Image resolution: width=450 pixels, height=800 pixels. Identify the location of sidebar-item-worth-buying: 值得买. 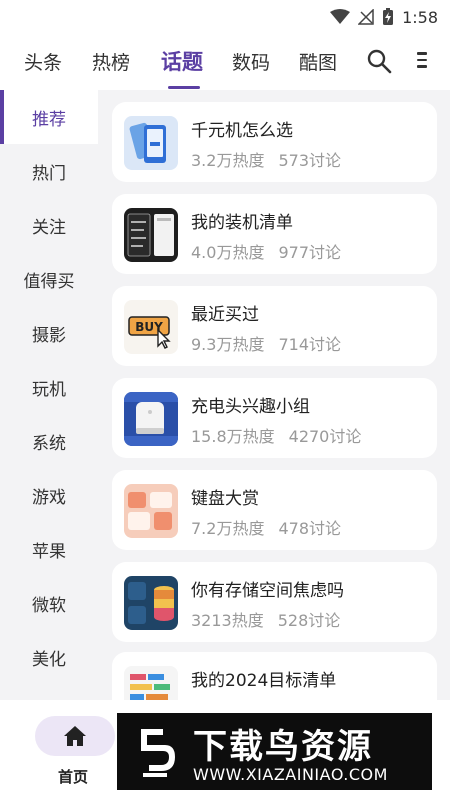
(49, 279).